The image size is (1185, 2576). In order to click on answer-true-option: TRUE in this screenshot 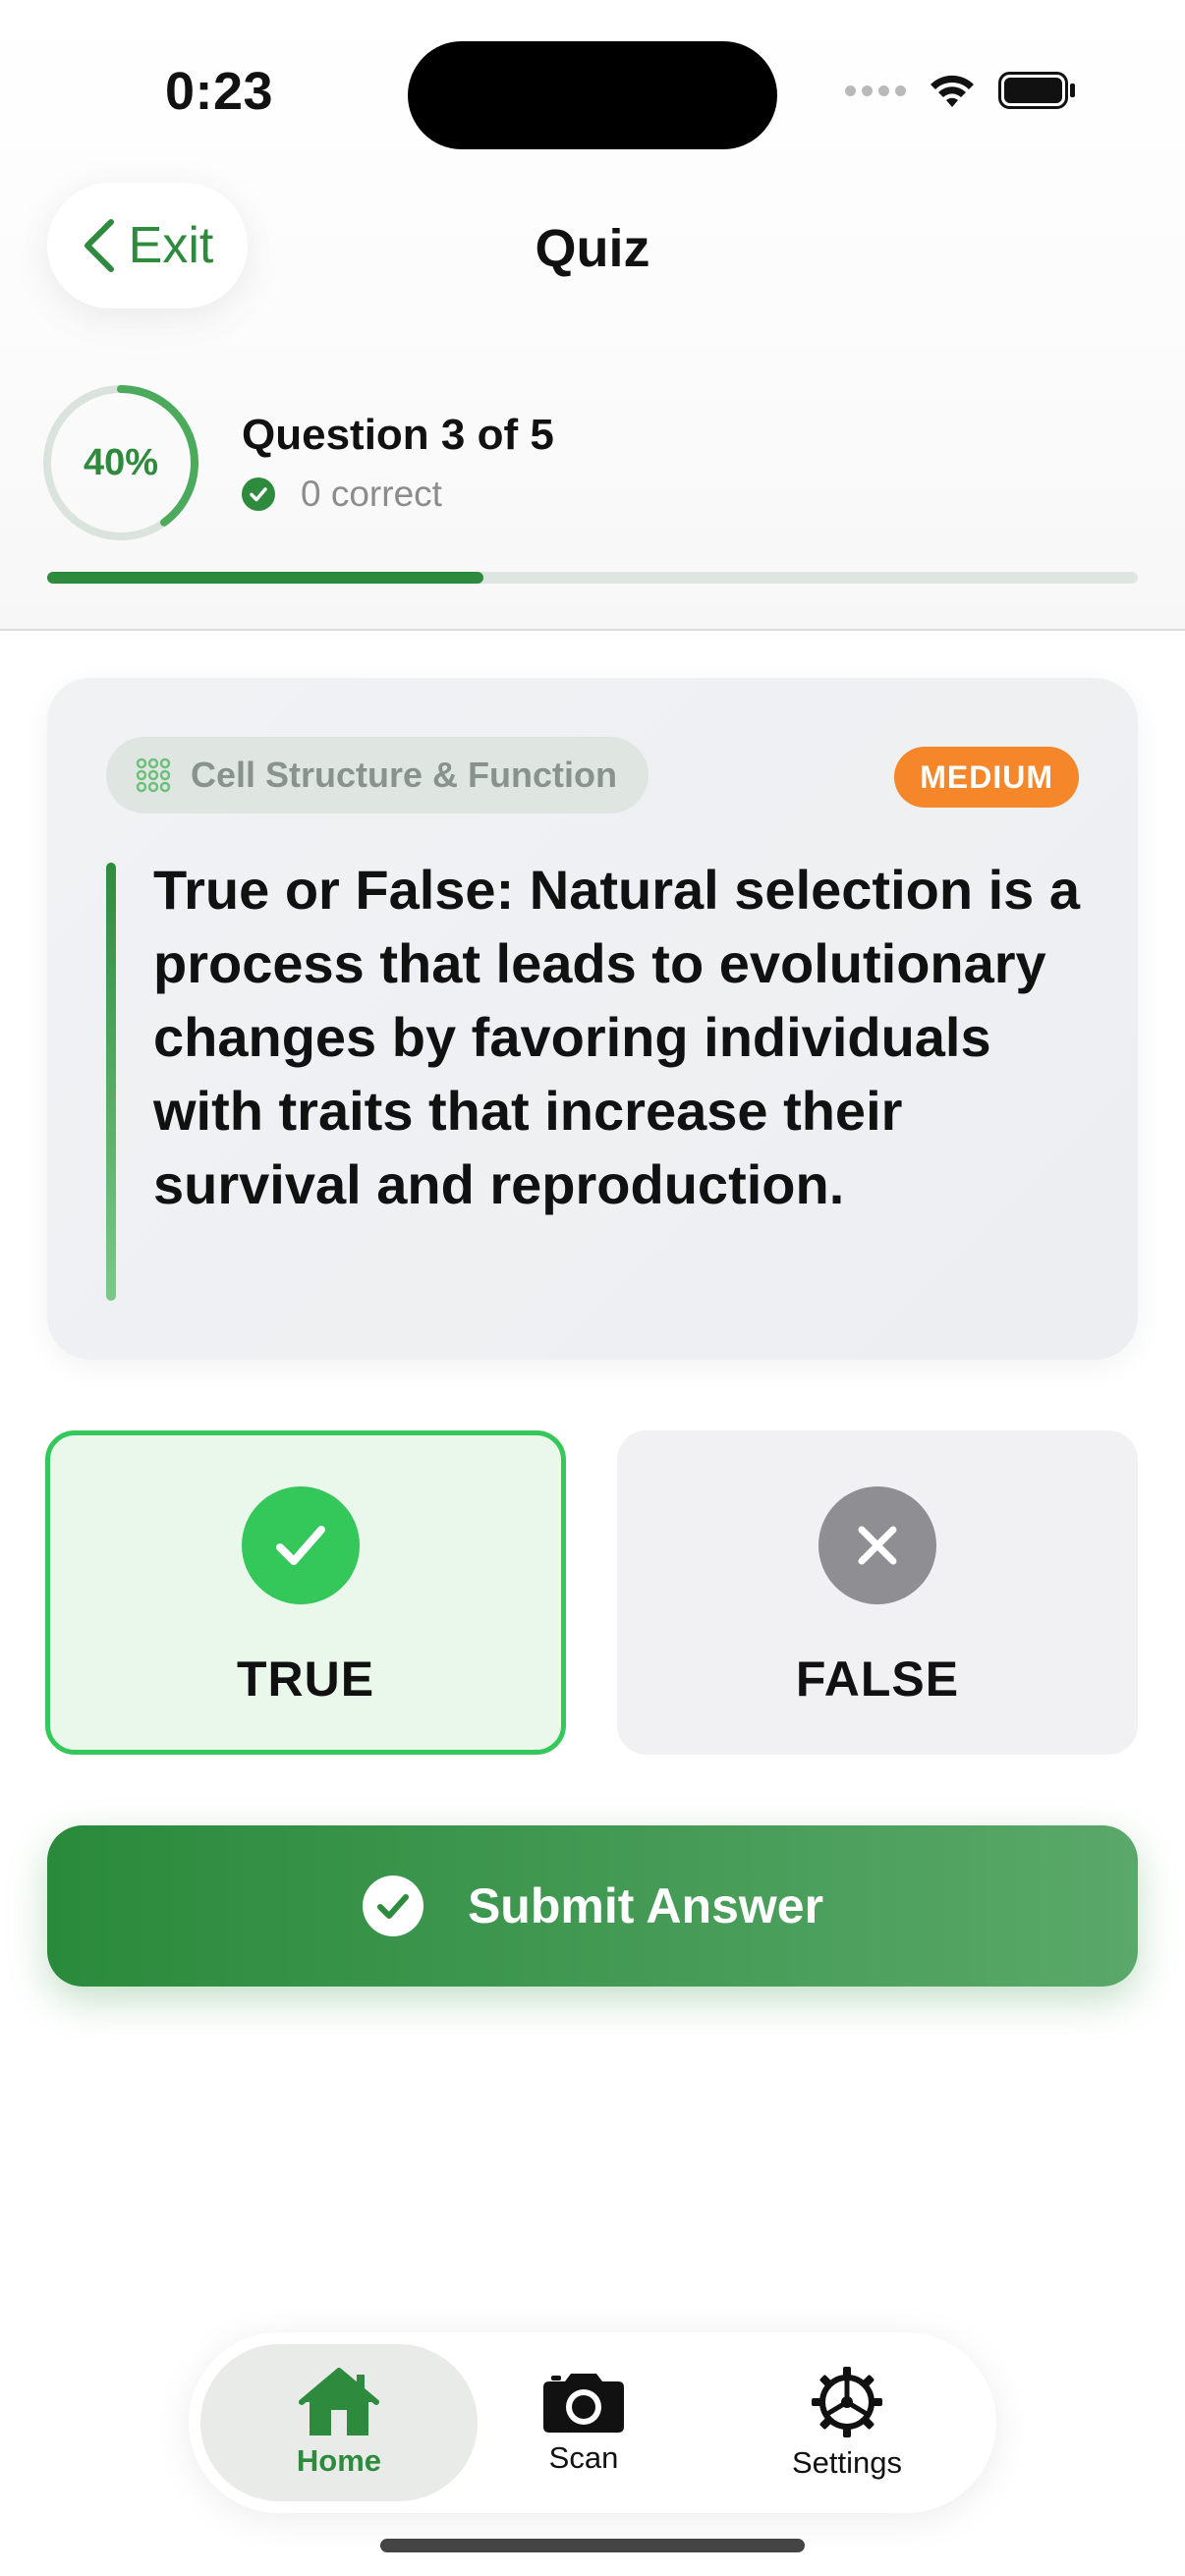, I will do `click(306, 1592)`.